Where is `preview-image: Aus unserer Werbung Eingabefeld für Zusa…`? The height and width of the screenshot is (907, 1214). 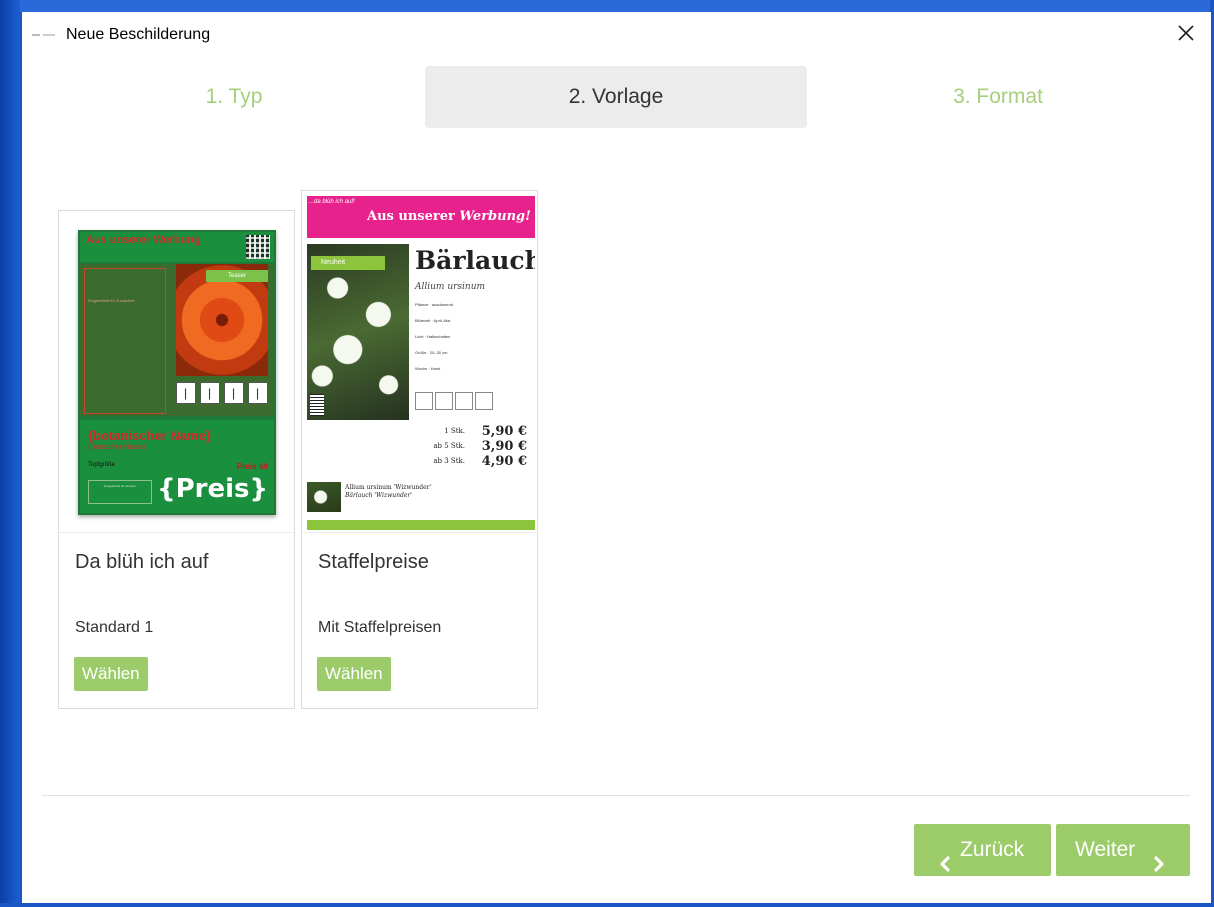 preview-image: Aus unserer Werbung Eingabefeld für Zusa… is located at coordinates (177, 372).